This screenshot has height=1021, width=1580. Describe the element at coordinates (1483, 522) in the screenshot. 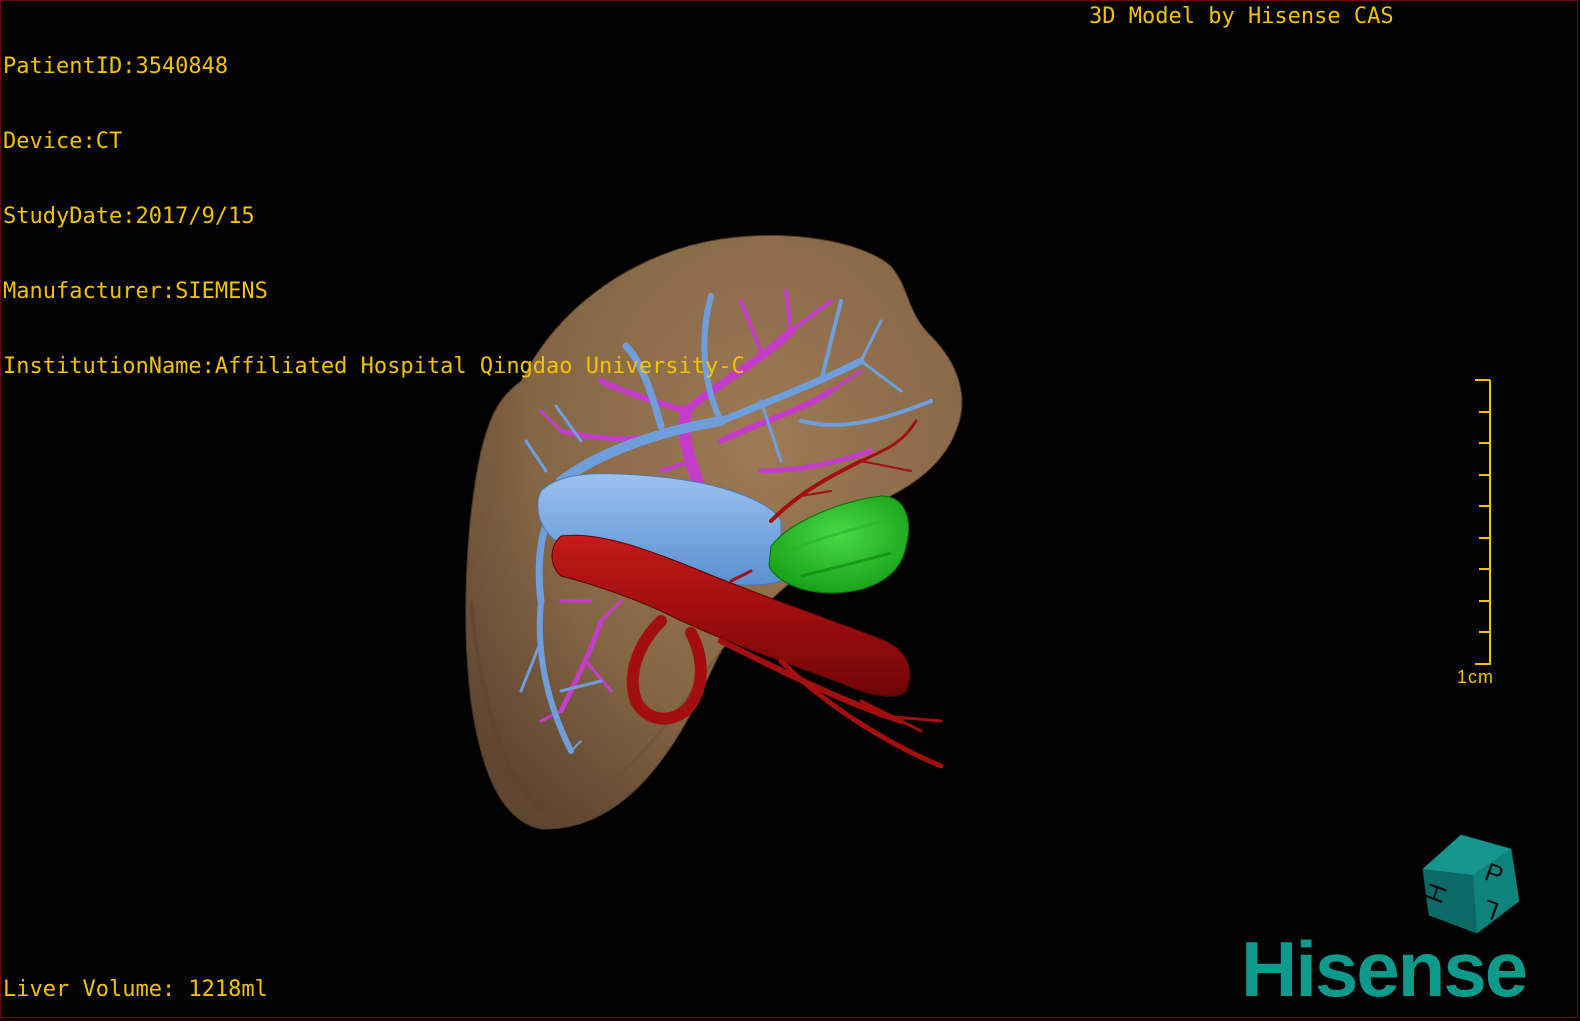

I see `scale-bar` at that location.